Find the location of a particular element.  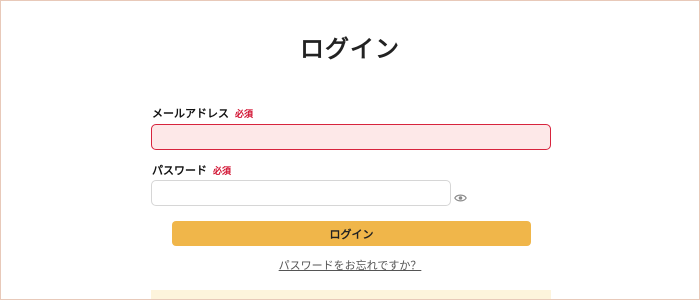

email-label-row: メールアドレス 必須 is located at coordinates (202, 113).